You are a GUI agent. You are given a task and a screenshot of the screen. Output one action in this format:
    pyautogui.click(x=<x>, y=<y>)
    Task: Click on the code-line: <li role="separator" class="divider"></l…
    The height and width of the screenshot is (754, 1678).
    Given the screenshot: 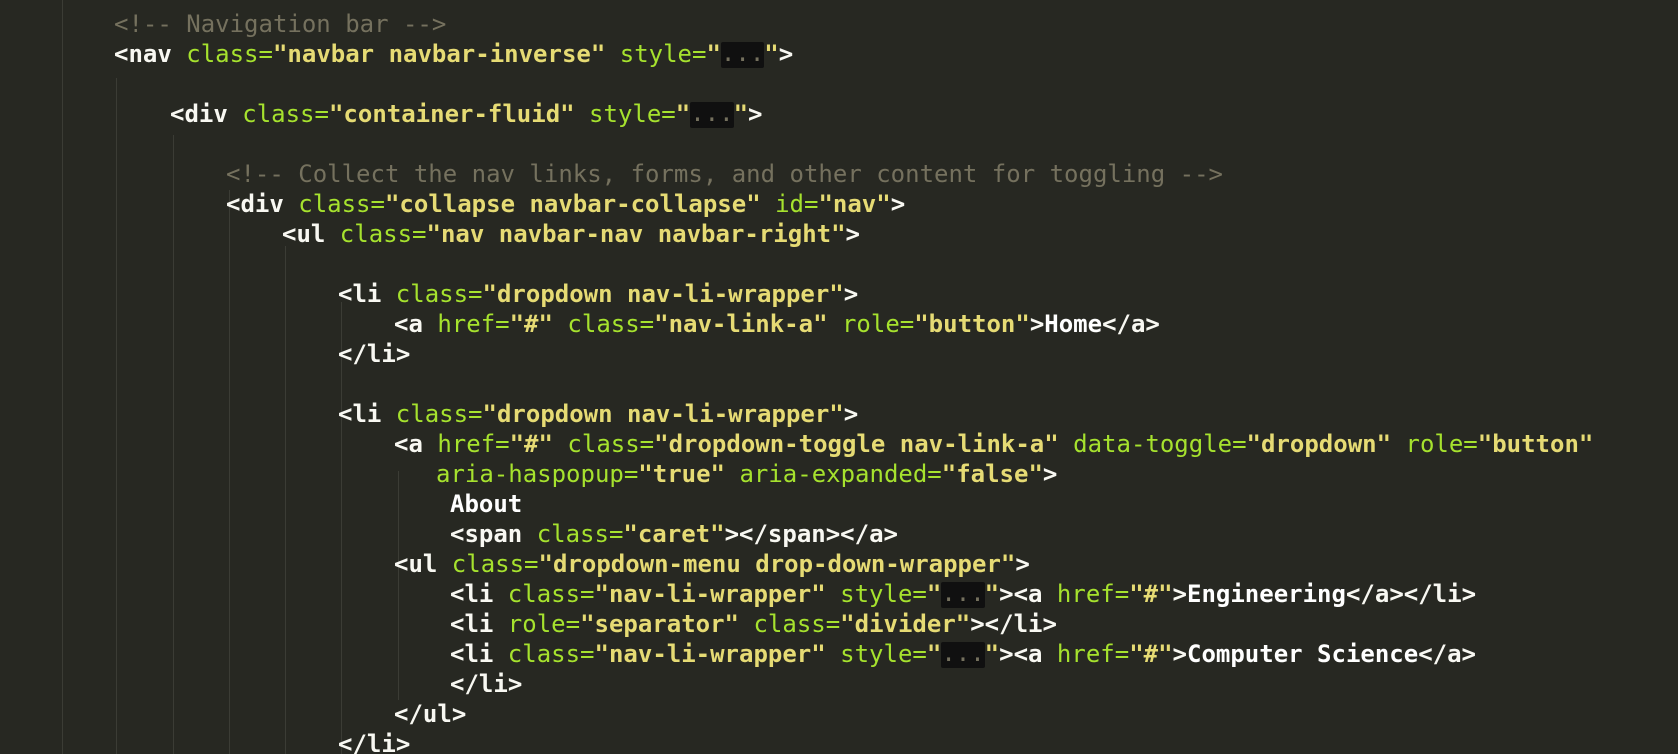 What is the action you would take?
    pyautogui.click(x=753, y=624)
    